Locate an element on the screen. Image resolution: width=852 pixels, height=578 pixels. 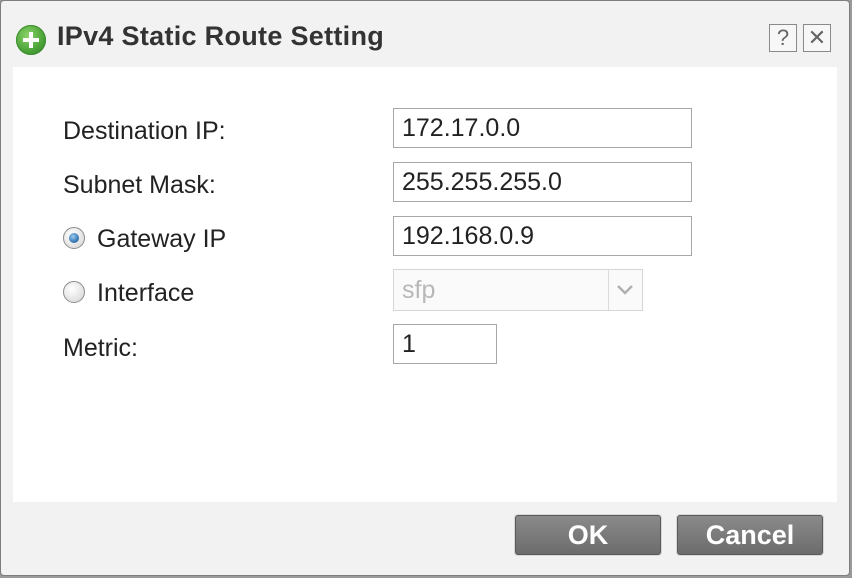
gateway-ip-radio is located at coordinates (74, 238).